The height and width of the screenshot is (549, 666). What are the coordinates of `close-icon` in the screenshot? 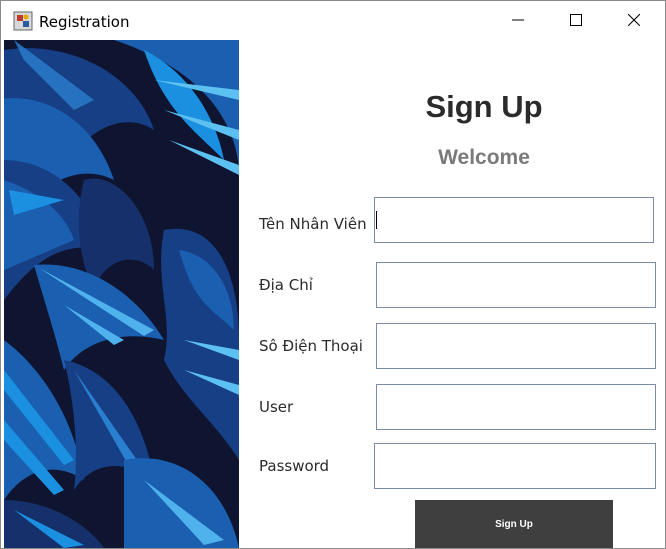 It's located at (634, 20).